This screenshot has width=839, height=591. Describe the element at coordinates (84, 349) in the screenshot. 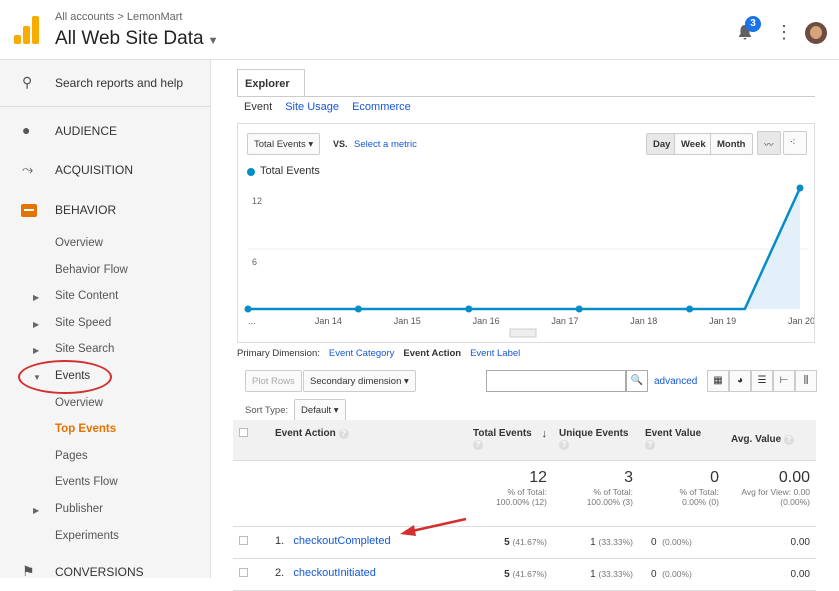

I see `sidebar-item-site-search: Site Search` at that location.